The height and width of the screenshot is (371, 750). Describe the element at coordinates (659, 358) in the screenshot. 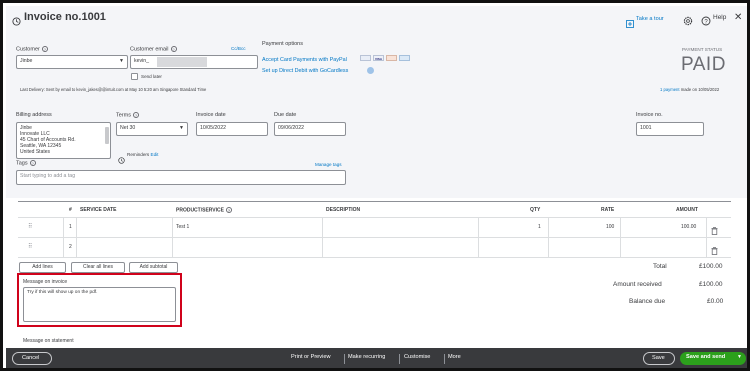

I see `save-button: Save` at that location.